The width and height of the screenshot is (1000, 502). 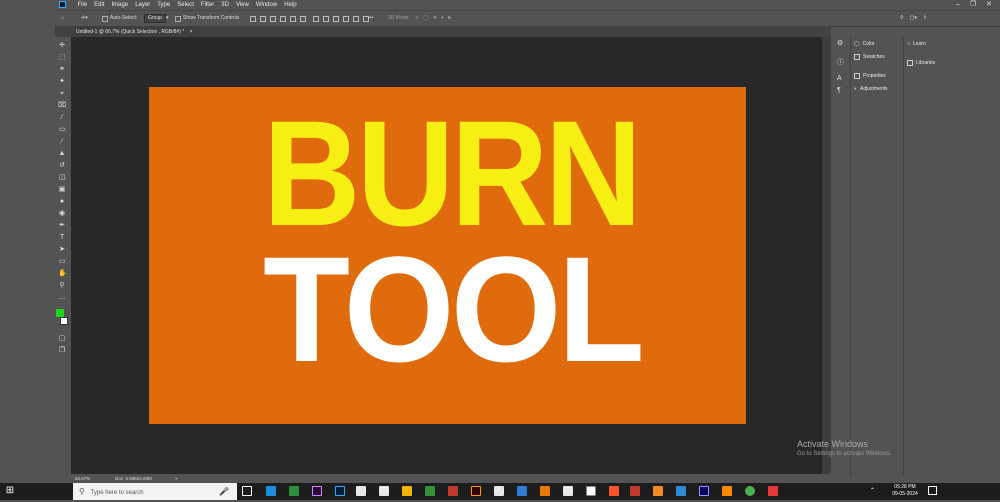 What do you see at coordinates (207, 18) in the screenshot?
I see `show-transform-checkbox: Show Transform Controls` at bounding box center [207, 18].